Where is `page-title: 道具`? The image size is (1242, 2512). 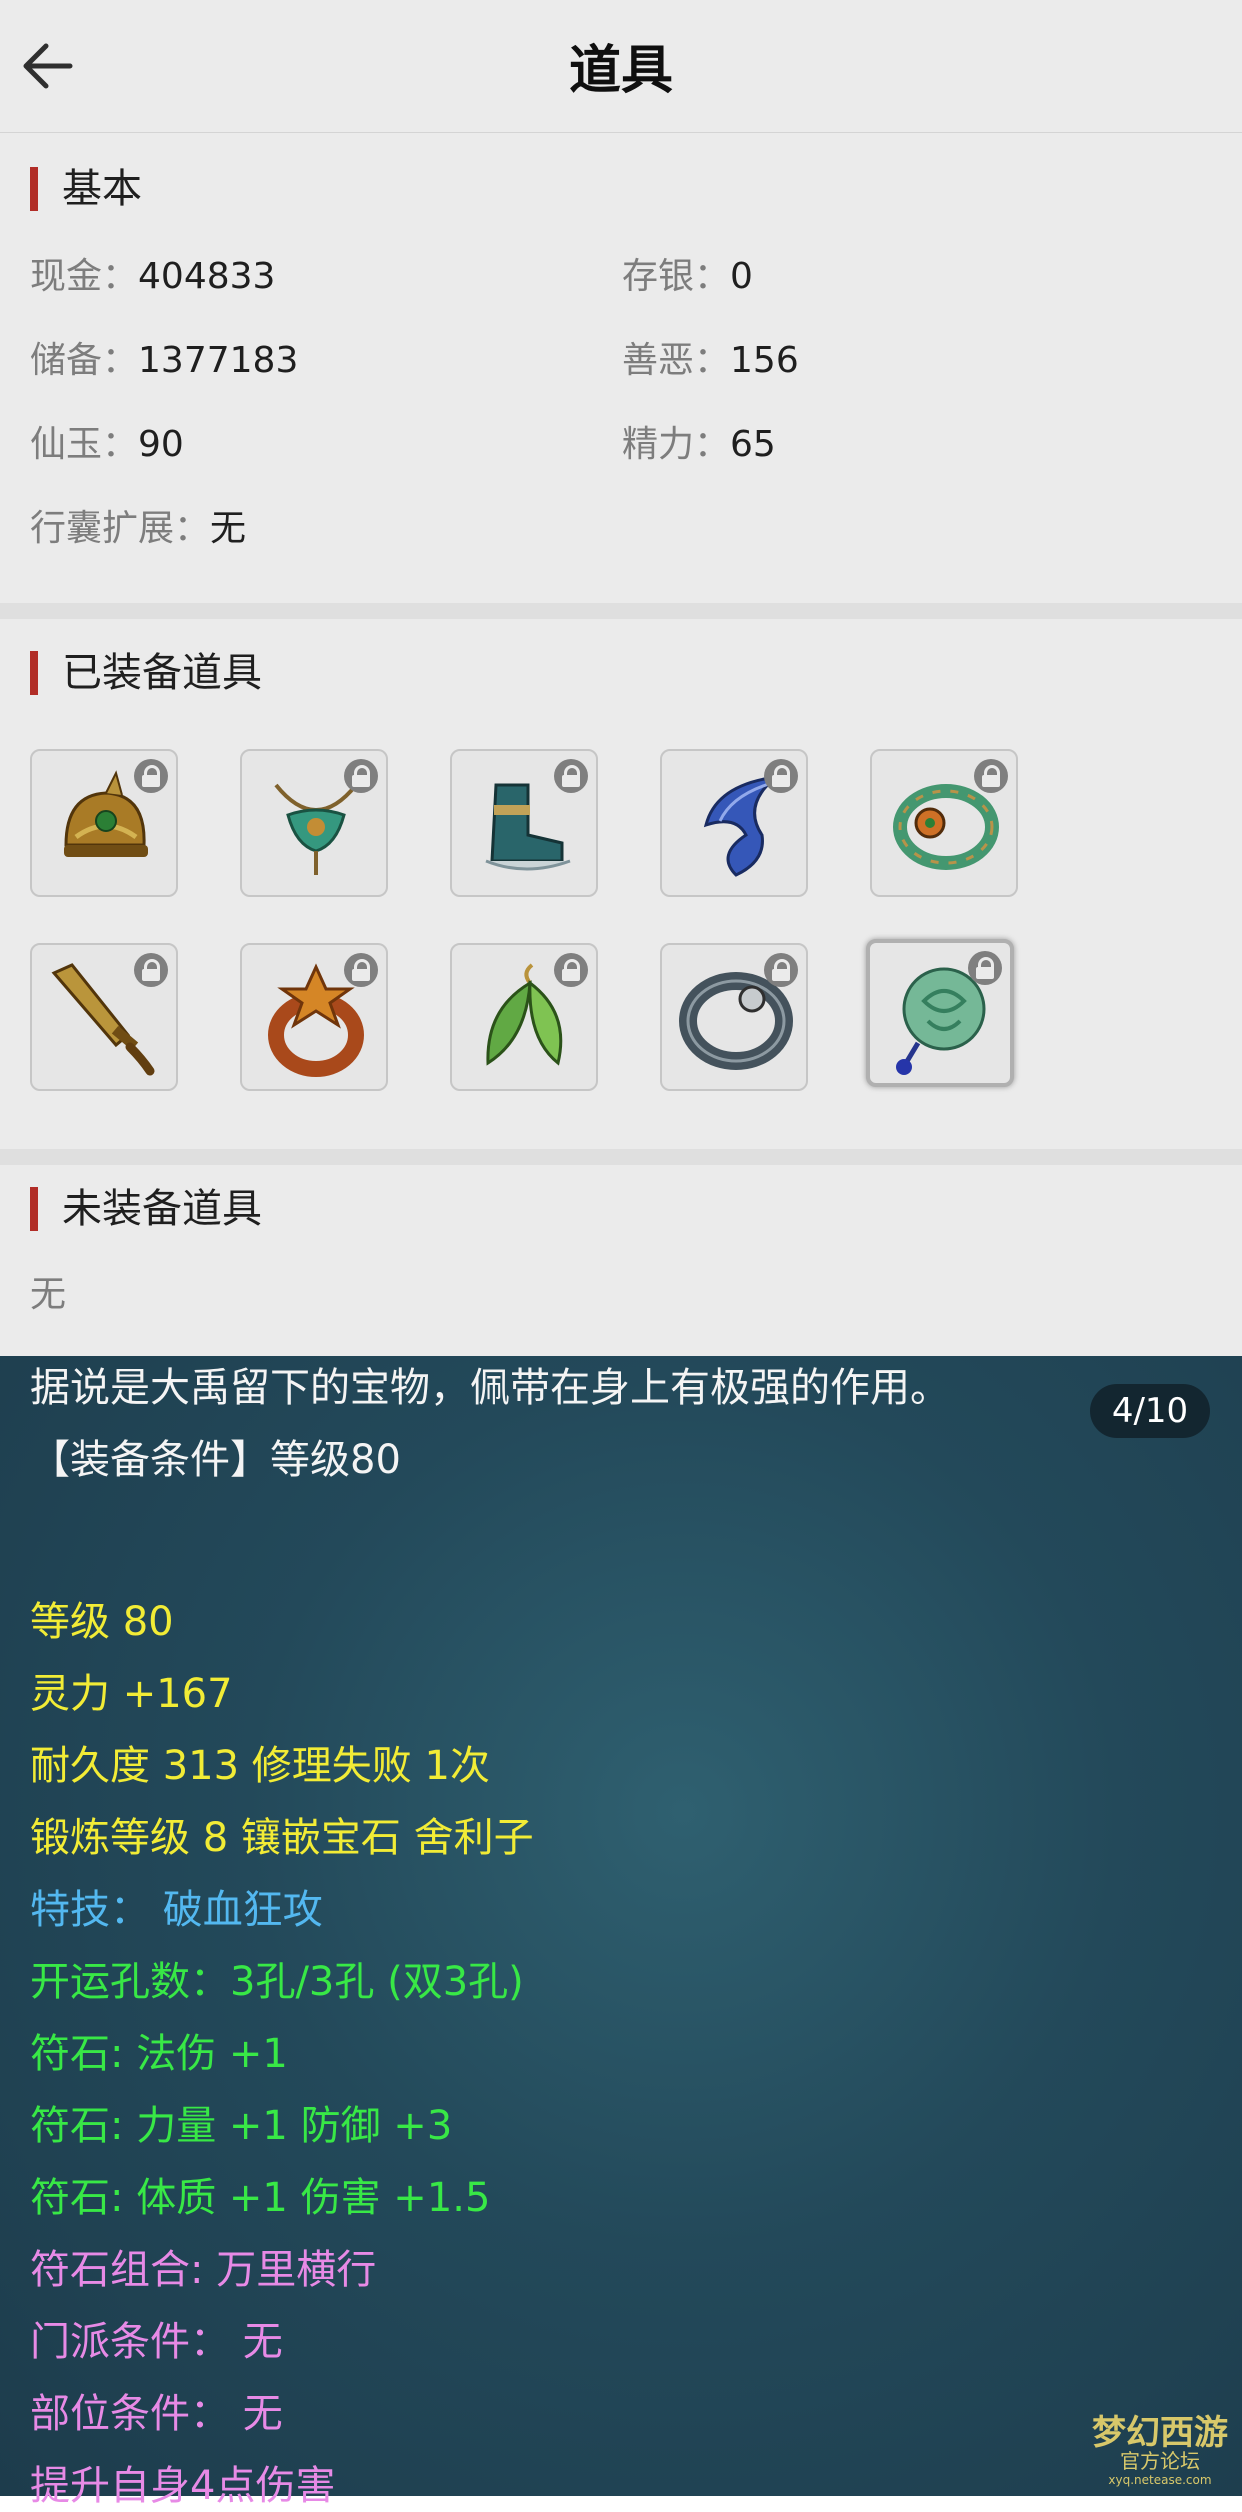 page-title: 道具 is located at coordinates (620, 71).